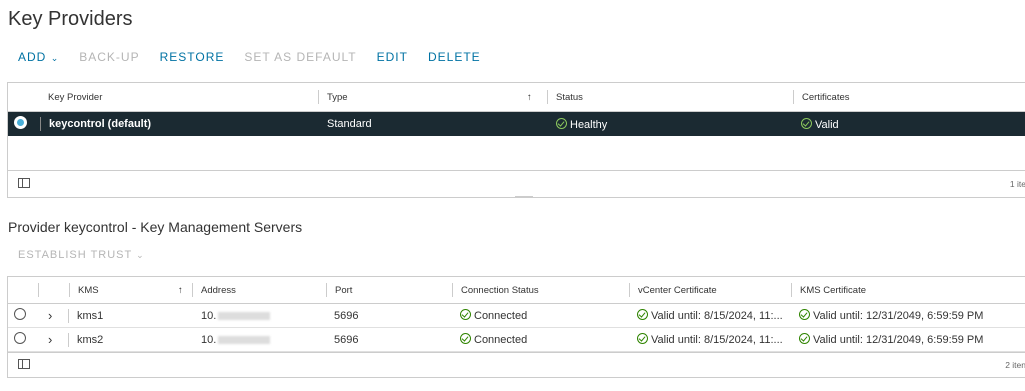  I want to click on servers-footer: 2 iten, so click(516, 364).